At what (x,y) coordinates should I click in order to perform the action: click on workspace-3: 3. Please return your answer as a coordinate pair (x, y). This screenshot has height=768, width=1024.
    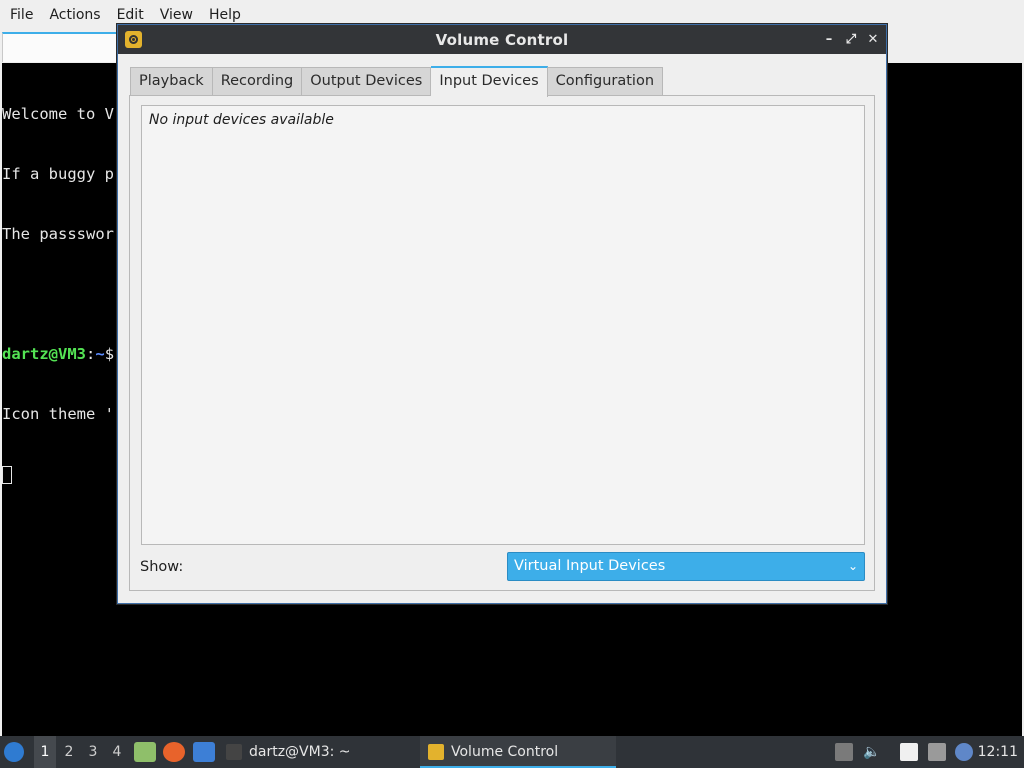
    Looking at the image, I should click on (93, 752).